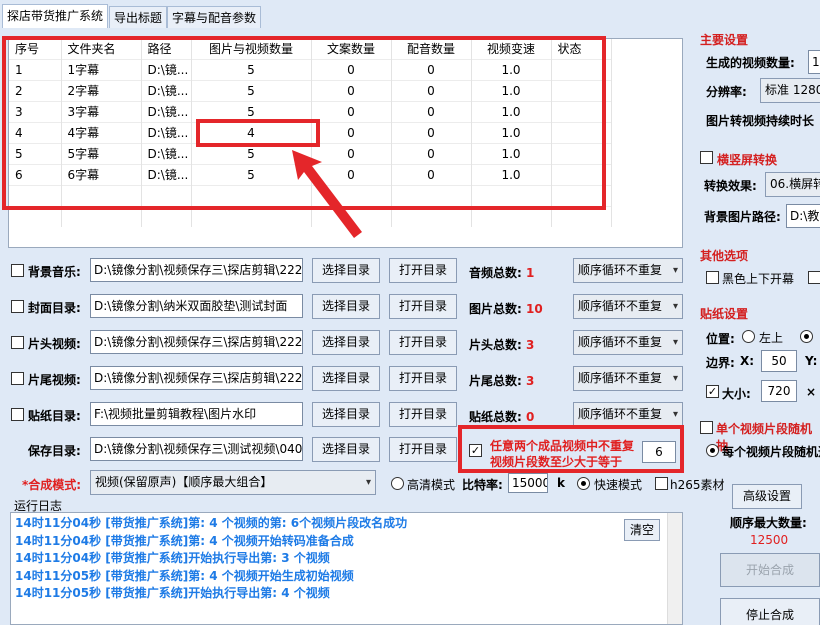 This screenshot has height=625, width=820. I want to click on single-segment-checkbox, so click(706, 427).